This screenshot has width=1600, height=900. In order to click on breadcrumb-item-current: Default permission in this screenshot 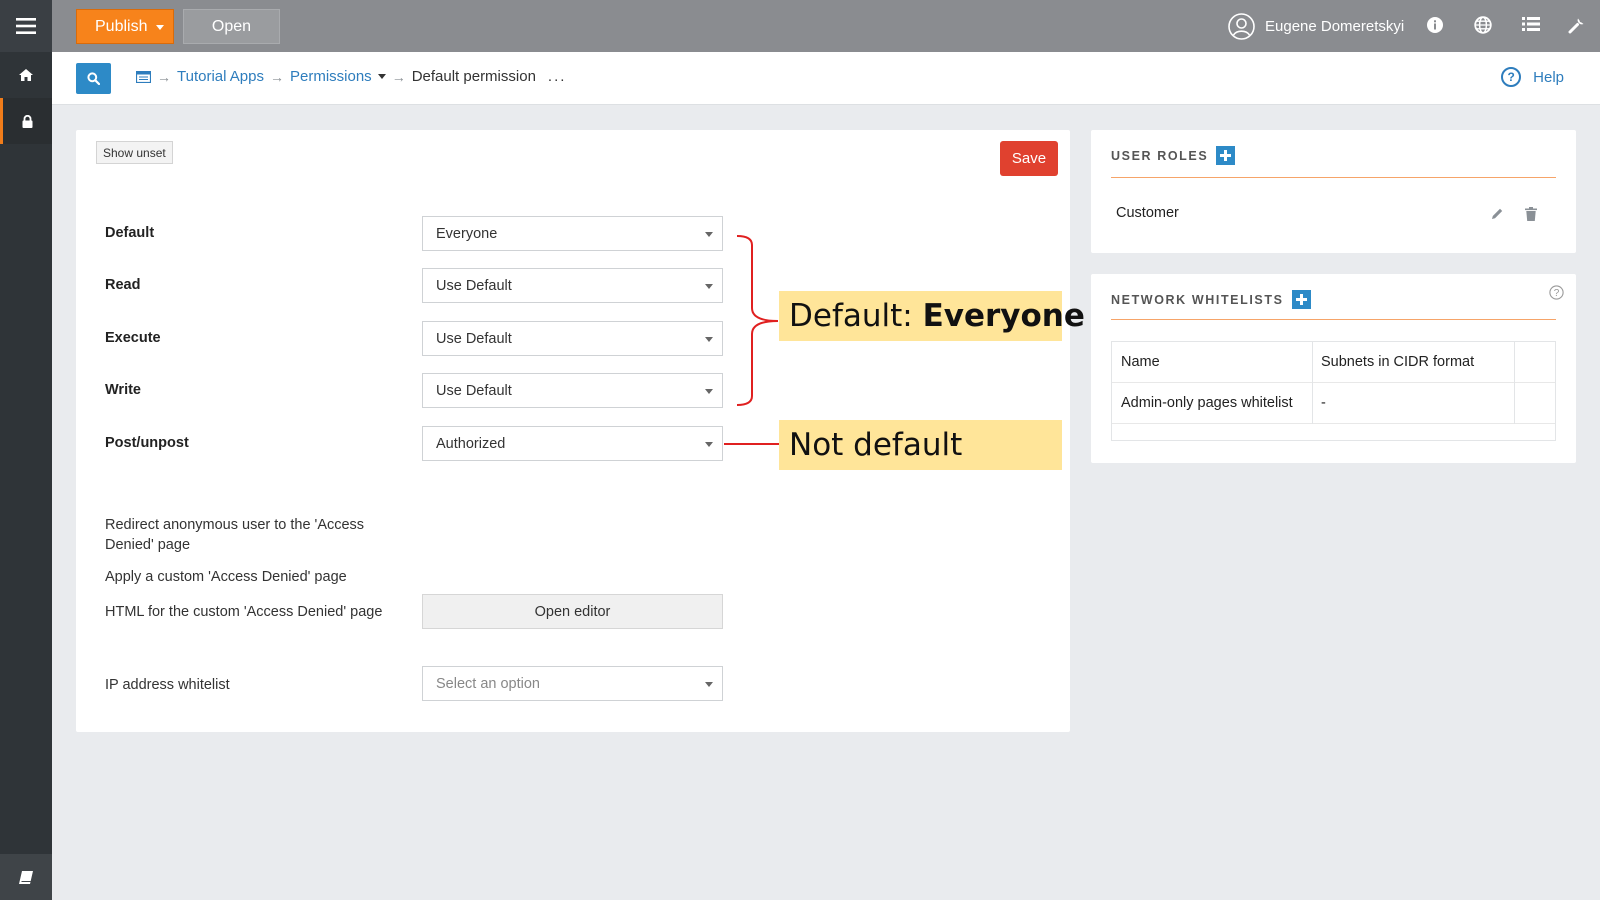, I will do `click(473, 76)`.